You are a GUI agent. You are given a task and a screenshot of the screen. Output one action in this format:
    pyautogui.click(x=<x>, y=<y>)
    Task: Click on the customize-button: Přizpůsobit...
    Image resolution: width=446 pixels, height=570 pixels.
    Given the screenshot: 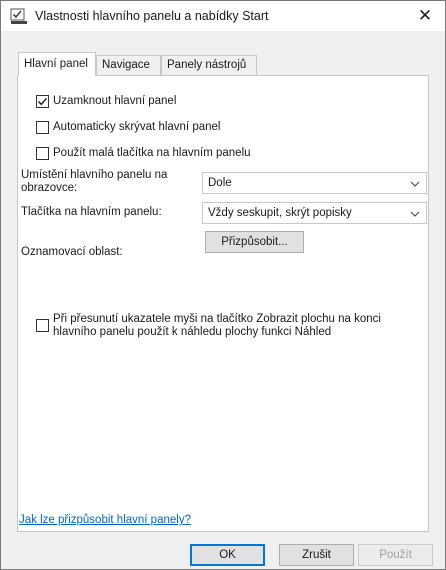 What is the action you would take?
    pyautogui.click(x=254, y=242)
    